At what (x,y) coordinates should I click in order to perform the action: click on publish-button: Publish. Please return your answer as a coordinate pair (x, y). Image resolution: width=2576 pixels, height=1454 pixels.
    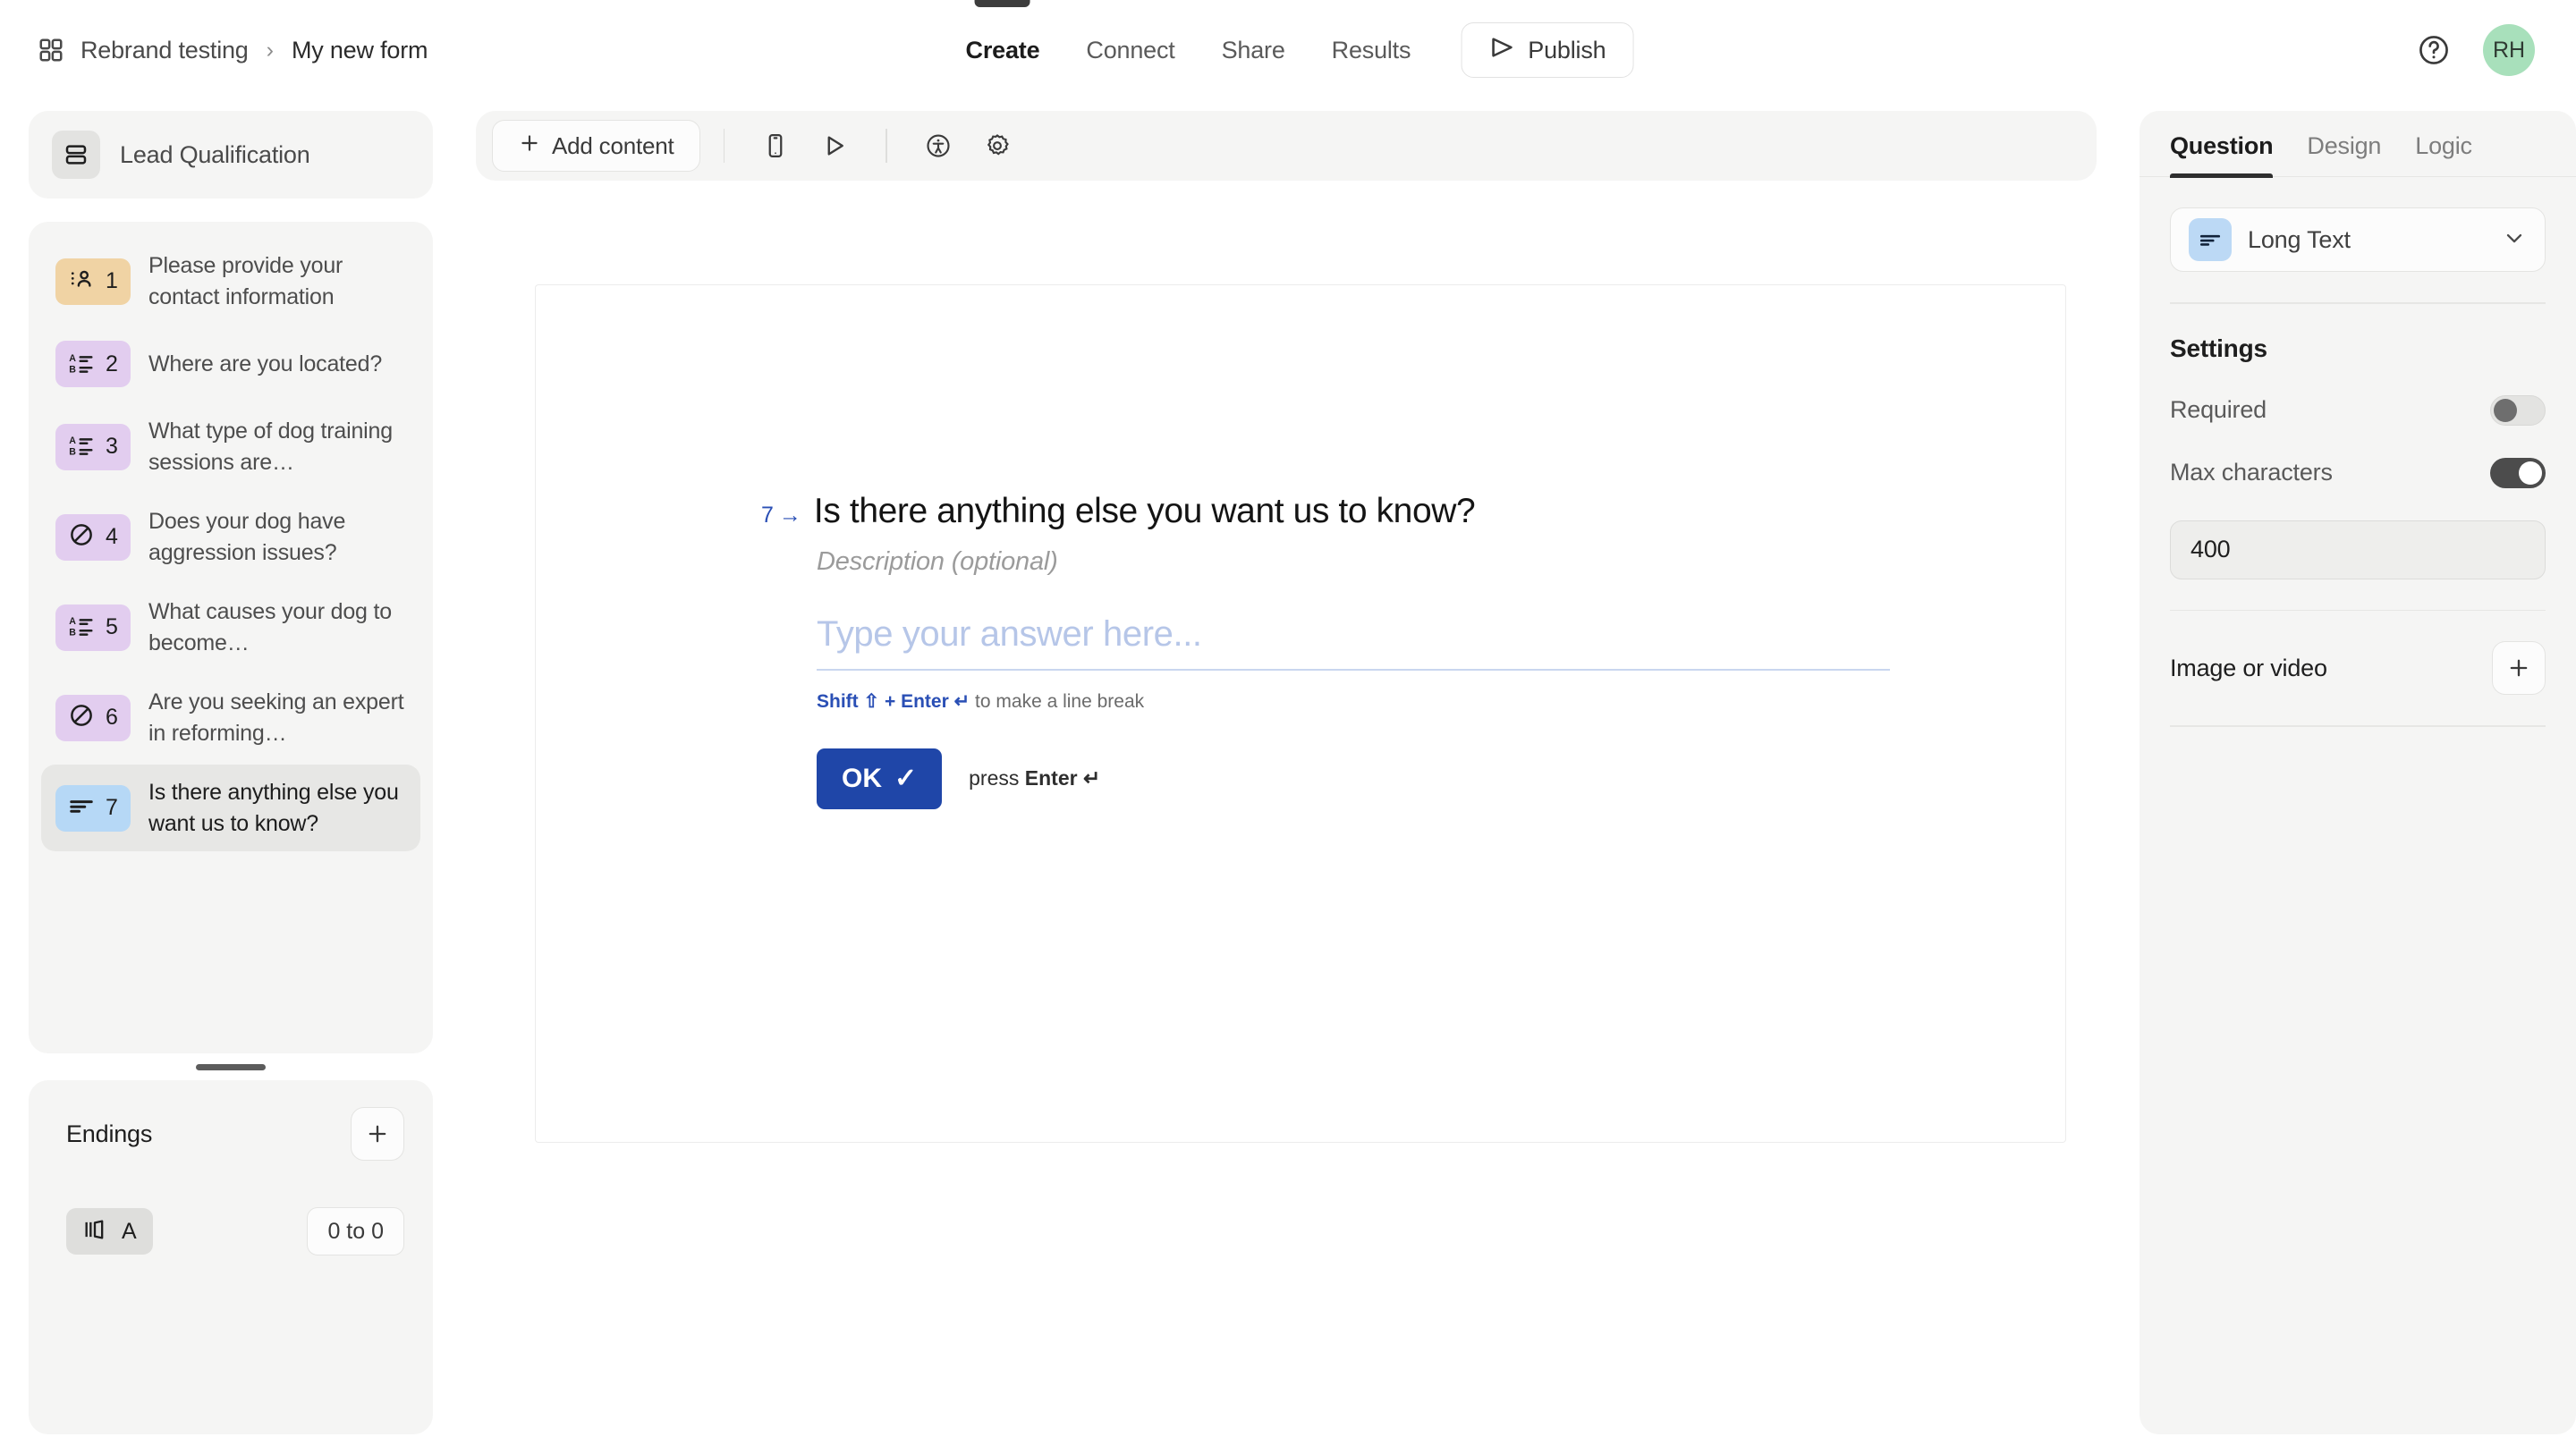
    Looking at the image, I should click on (1547, 50).